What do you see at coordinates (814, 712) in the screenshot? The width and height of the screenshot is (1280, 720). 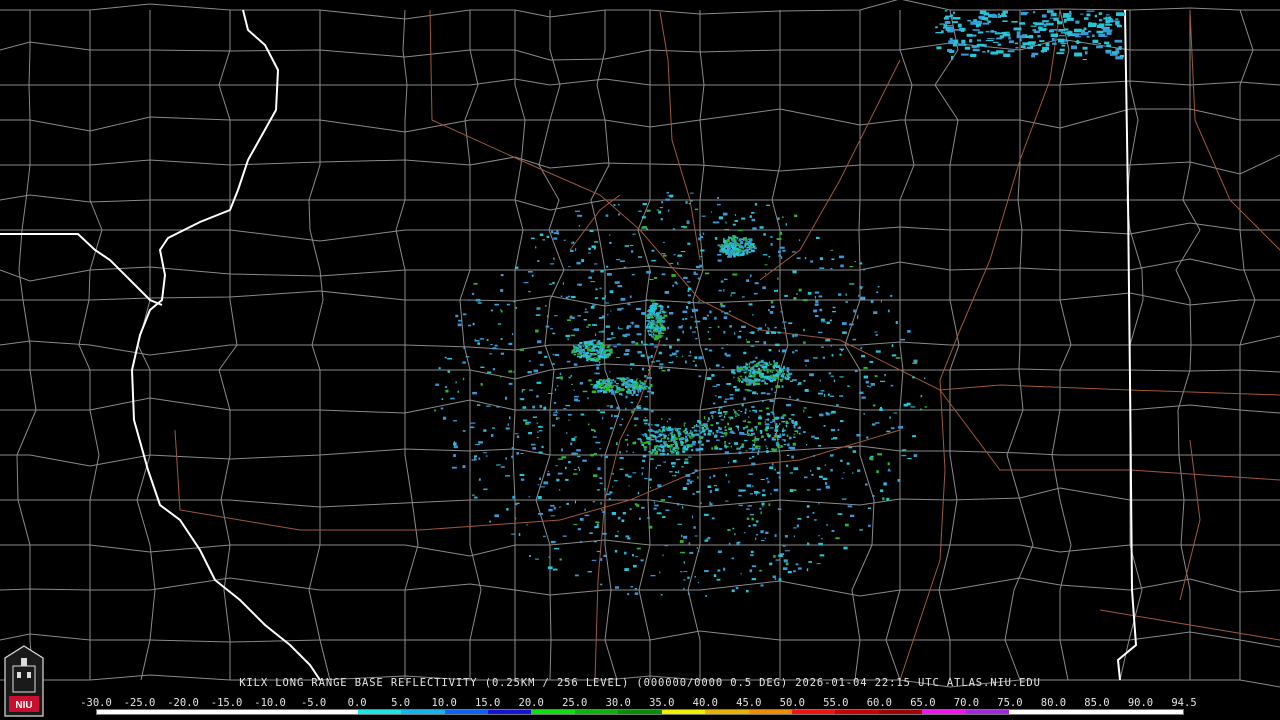 I see `scale-swatch` at bounding box center [814, 712].